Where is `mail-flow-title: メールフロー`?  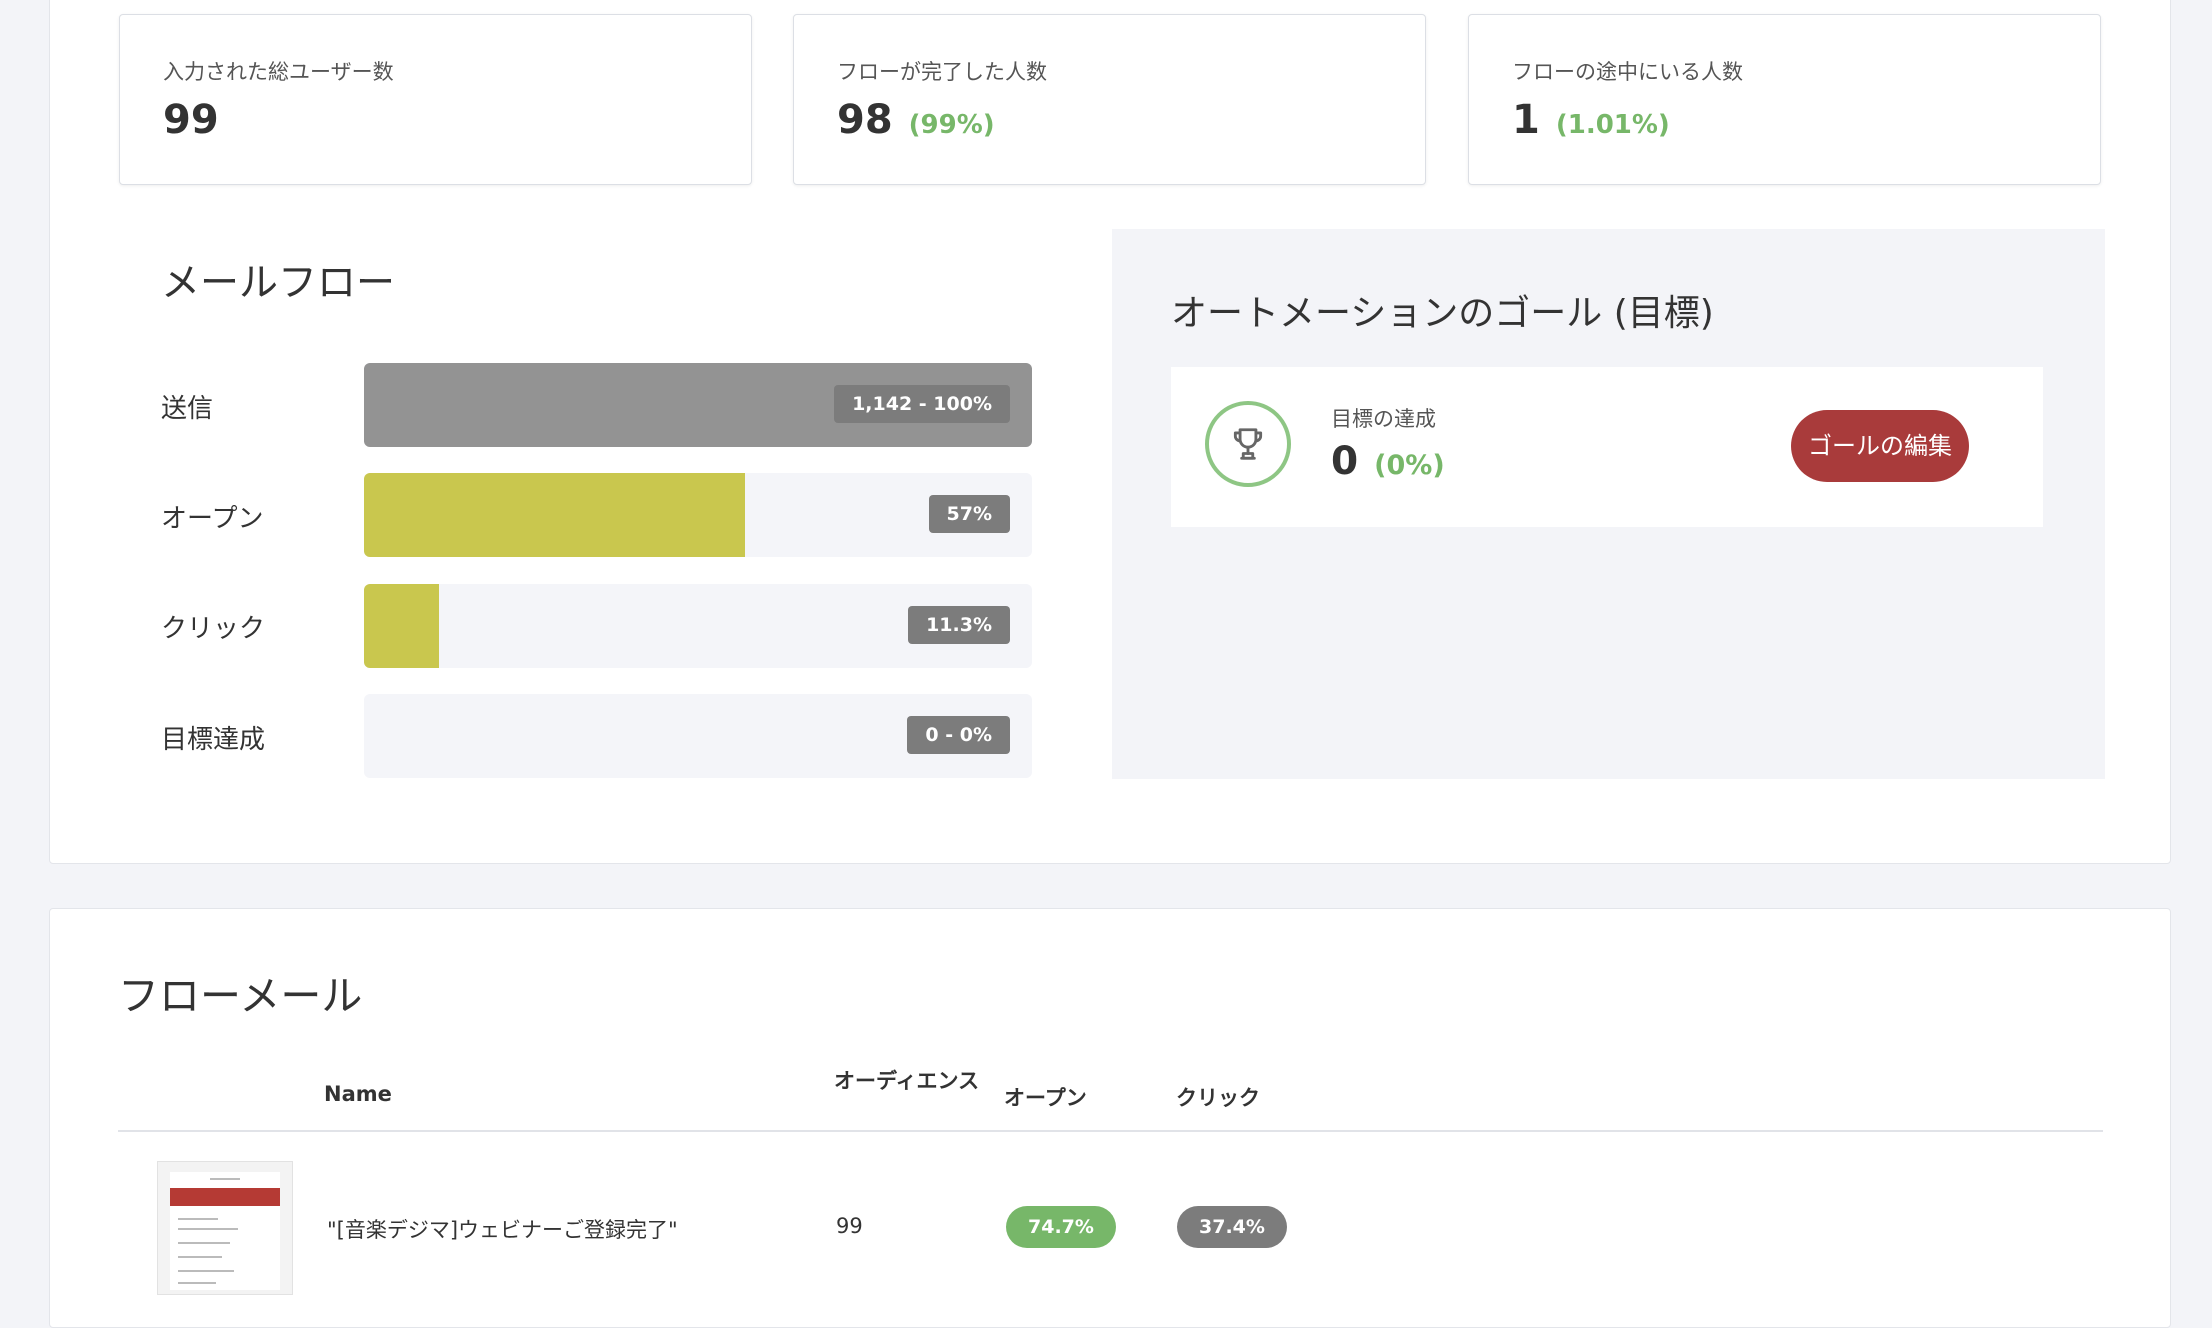 mail-flow-title: メールフロー is located at coordinates (278, 283).